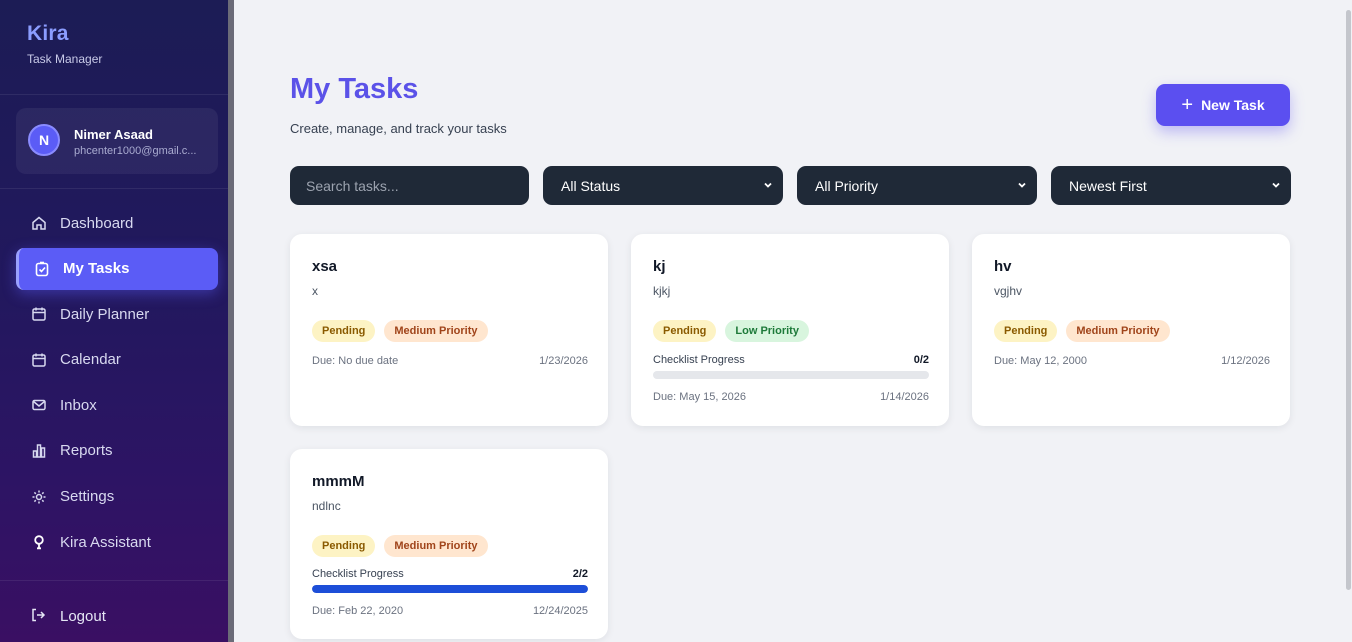 The height and width of the screenshot is (642, 1352). I want to click on plus-icon: +, so click(1187, 105).